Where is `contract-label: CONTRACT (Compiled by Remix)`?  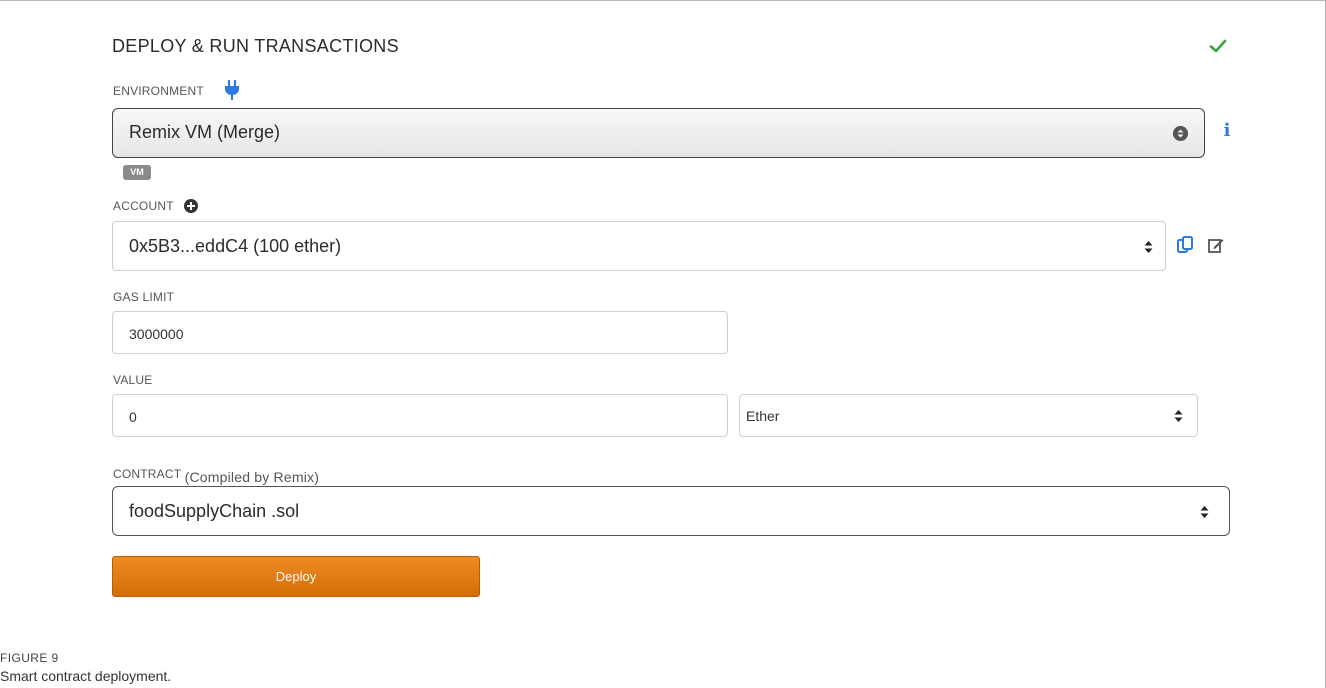
contract-label: CONTRACT (Compiled by Remix) is located at coordinates (216, 475).